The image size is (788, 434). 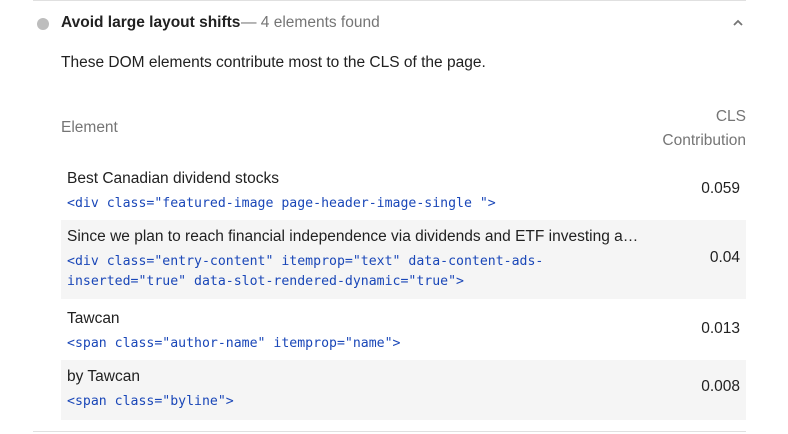 I want to click on column-header-element: Element, so click(x=89, y=127).